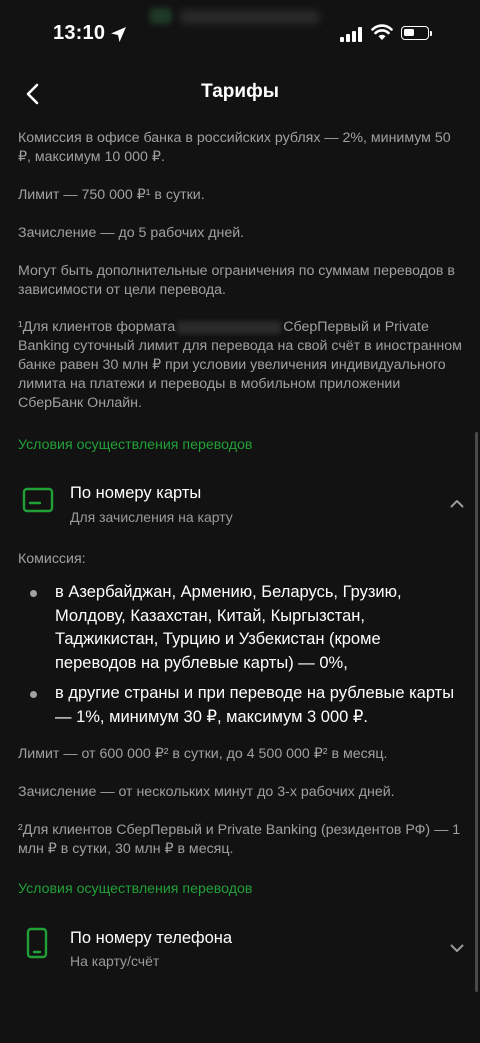 This screenshot has height=1043, width=480. What do you see at coordinates (118, 34) in the screenshot?
I see `location-arrow-icon` at bounding box center [118, 34].